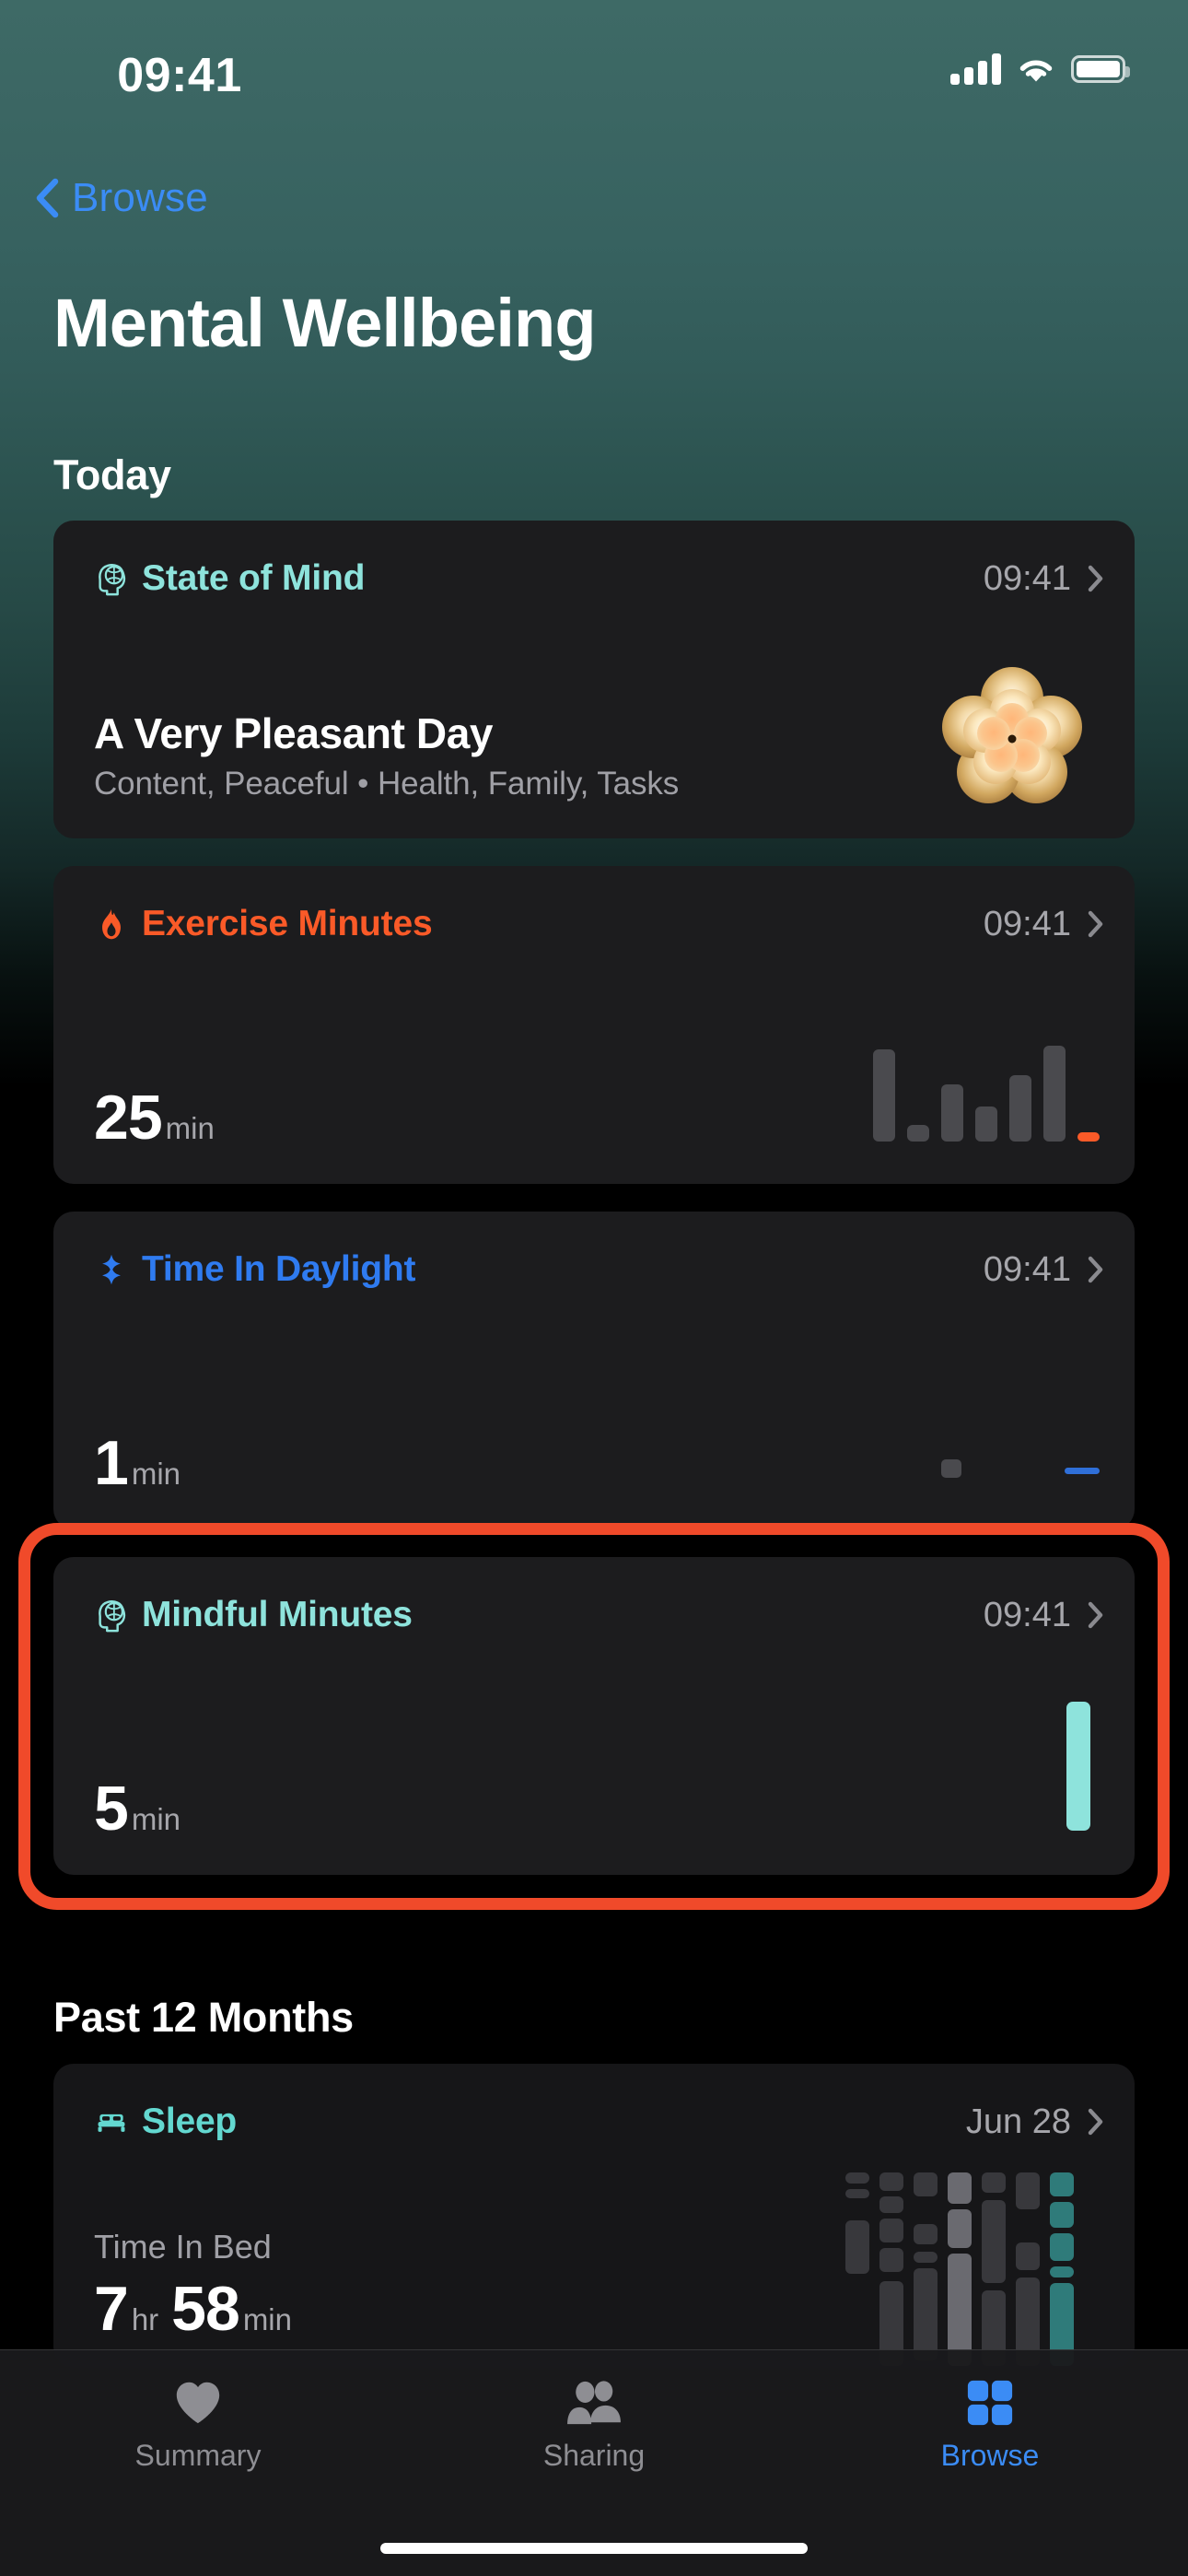 The height and width of the screenshot is (2576, 1188). I want to click on mindful-unit: min, so click(156, 1819).